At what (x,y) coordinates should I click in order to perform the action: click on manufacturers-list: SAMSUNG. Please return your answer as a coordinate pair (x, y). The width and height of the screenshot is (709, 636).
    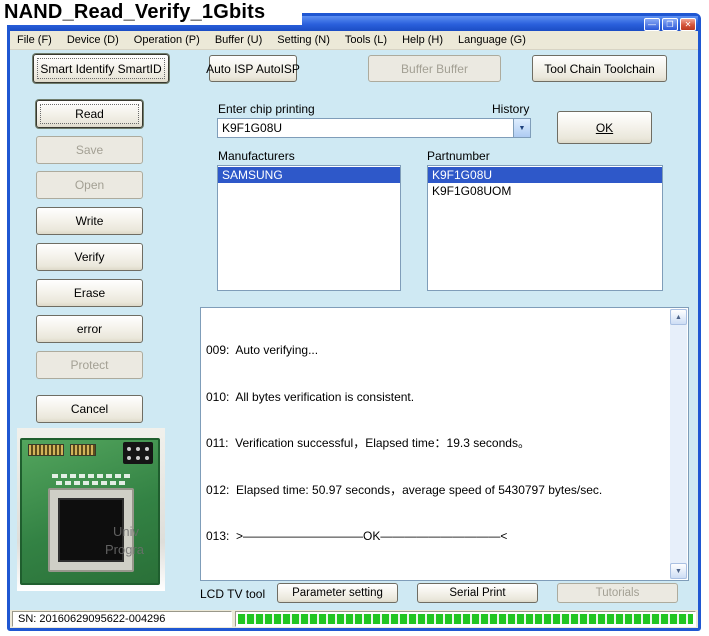
    Looking at the image, I should click on (309, 228).